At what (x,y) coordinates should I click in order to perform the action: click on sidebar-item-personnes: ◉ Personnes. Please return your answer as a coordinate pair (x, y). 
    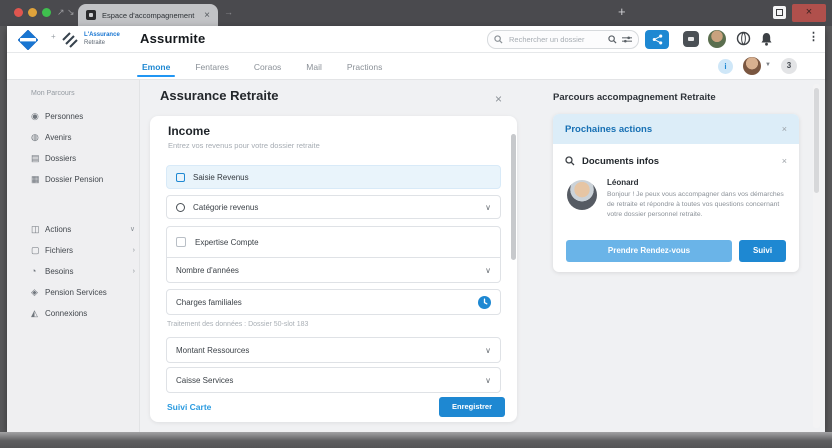
    Looking at the image, I should click on (83, 116).